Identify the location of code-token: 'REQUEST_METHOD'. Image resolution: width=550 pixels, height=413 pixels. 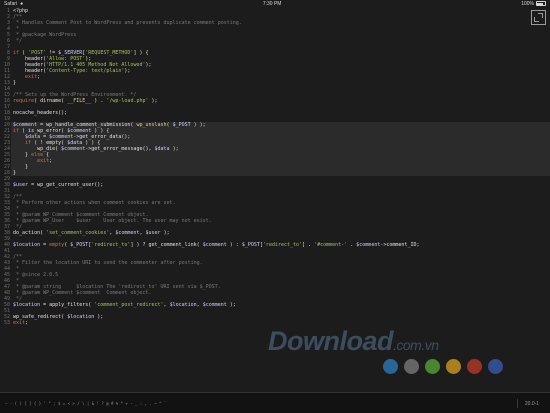
(109, 53).